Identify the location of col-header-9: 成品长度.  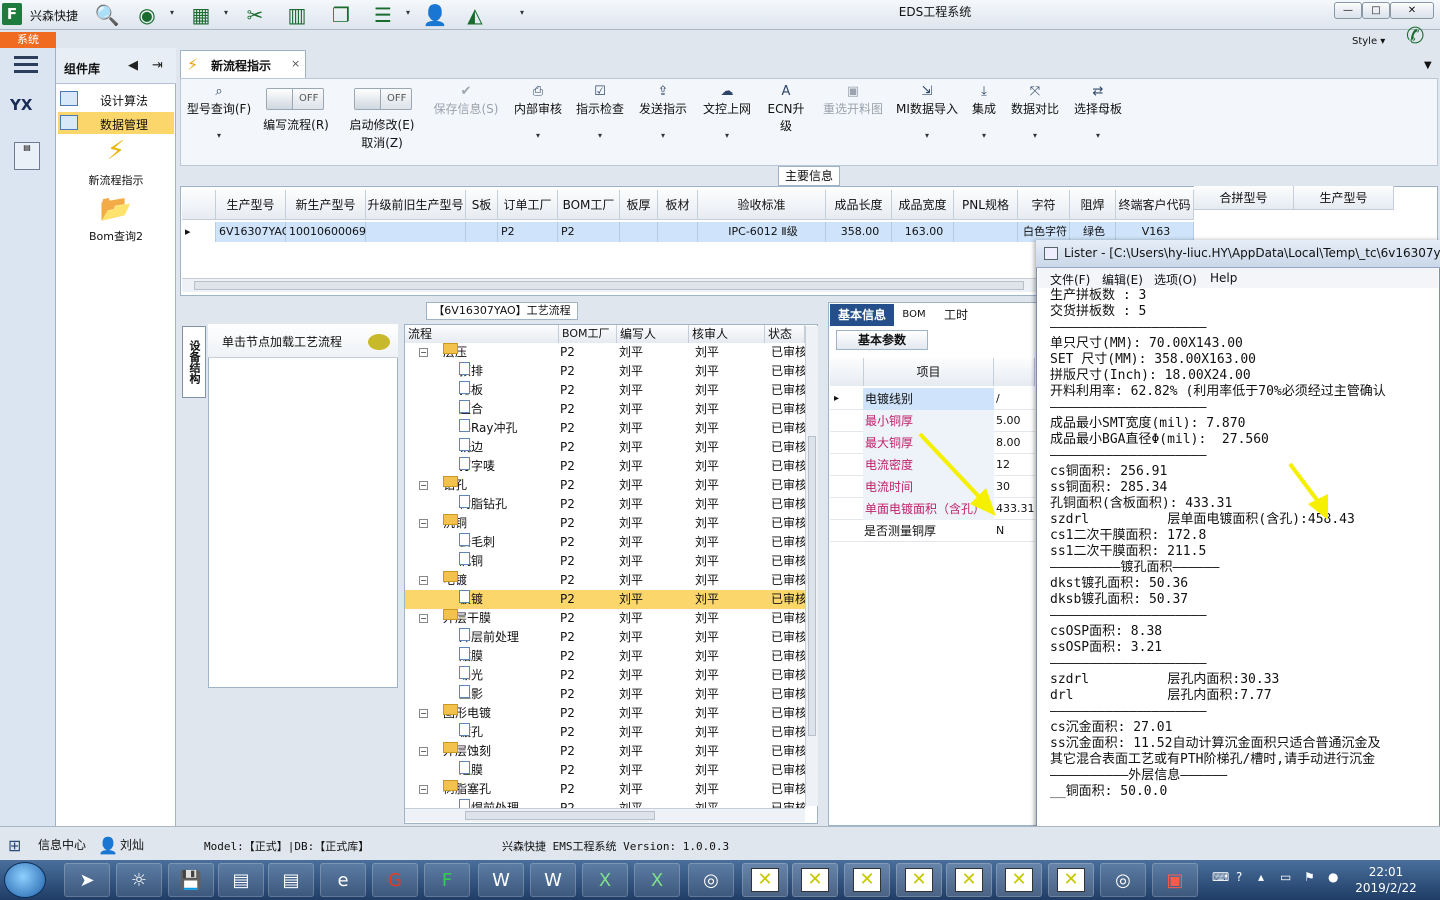
(859, 205).